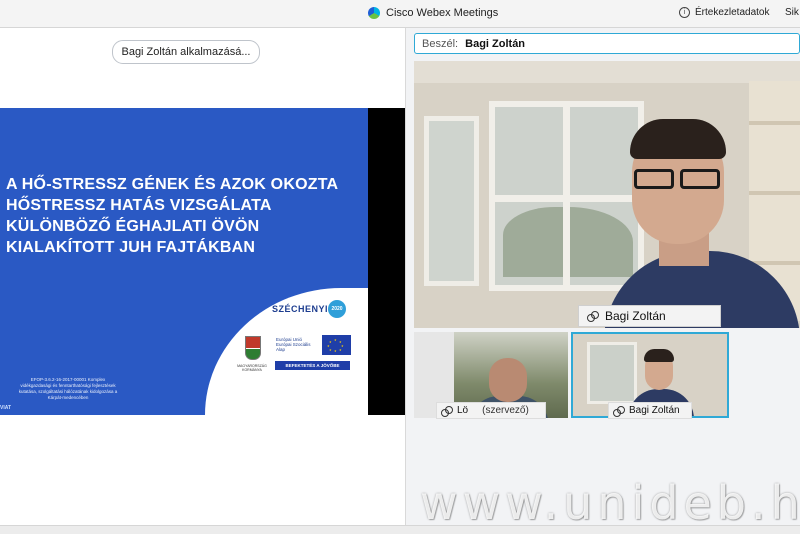  I want to click on speaker-name: Bagi Zoltán, so click(495, 44).